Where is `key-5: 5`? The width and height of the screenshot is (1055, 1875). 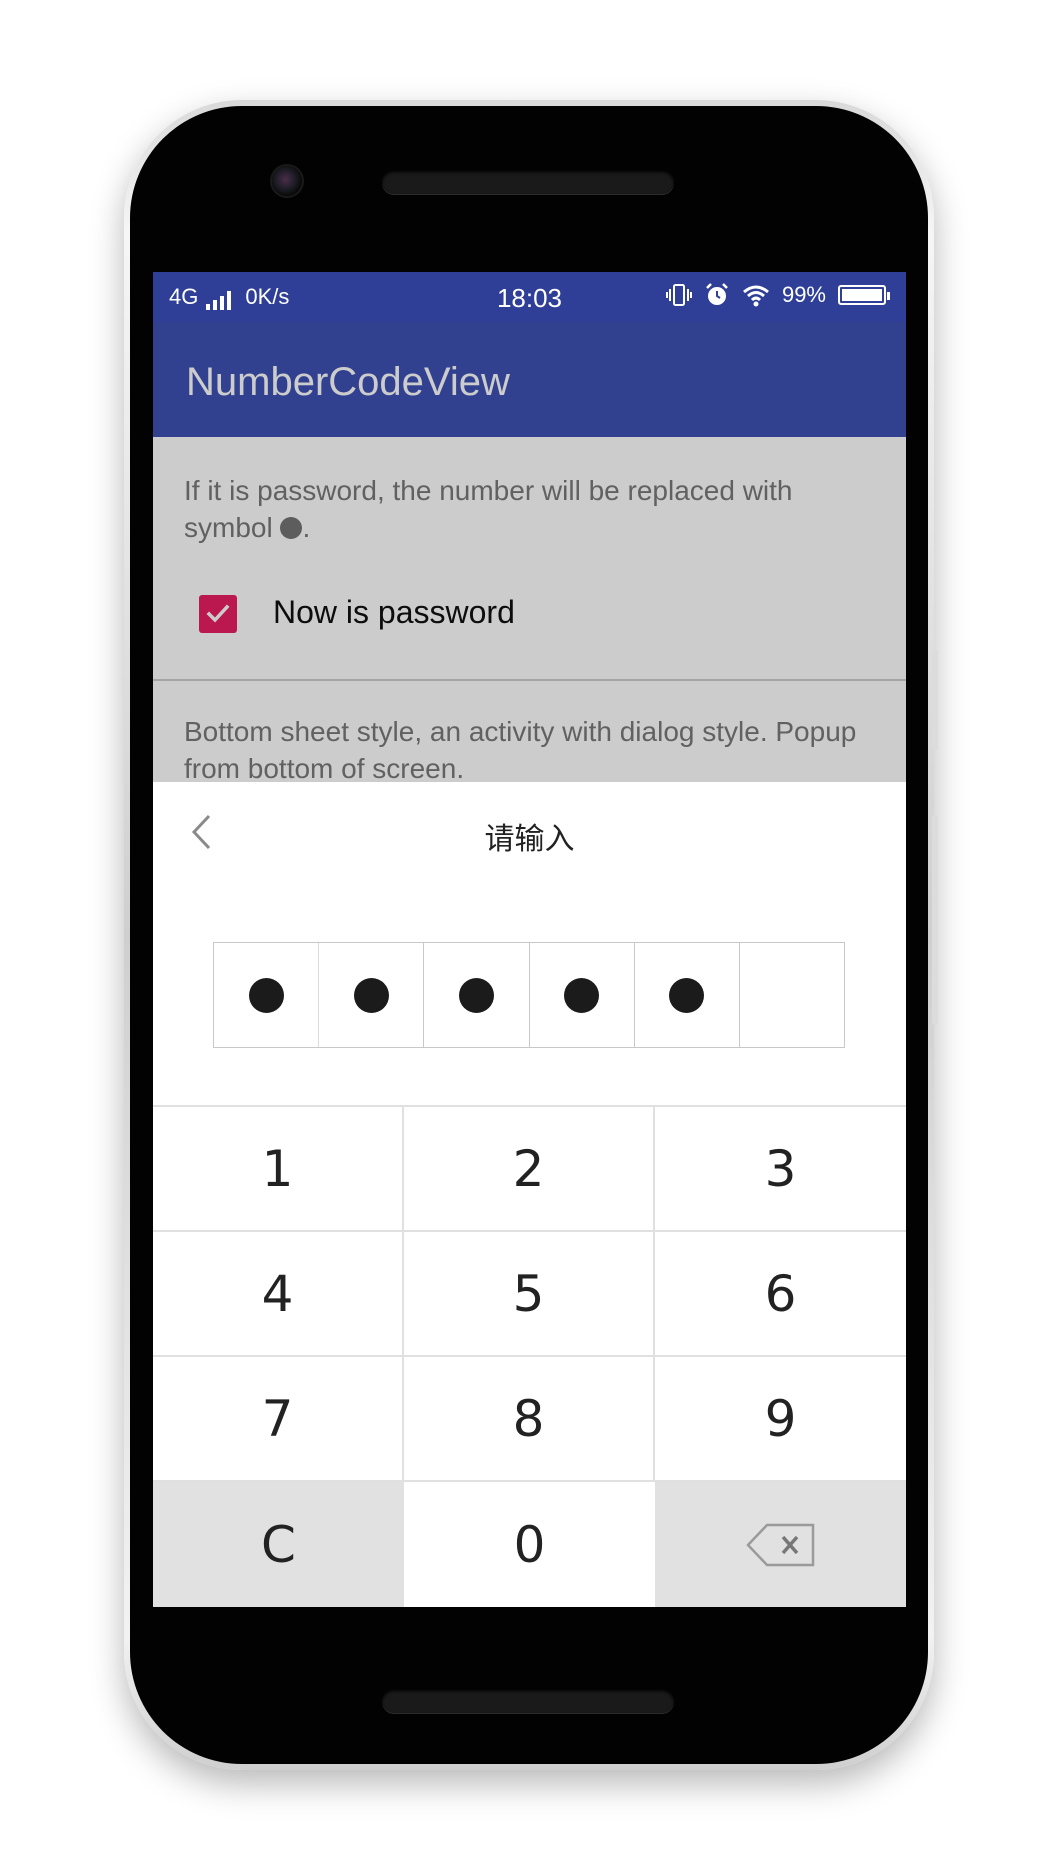 key-5: 5 is located at coordinates (529, 1294).